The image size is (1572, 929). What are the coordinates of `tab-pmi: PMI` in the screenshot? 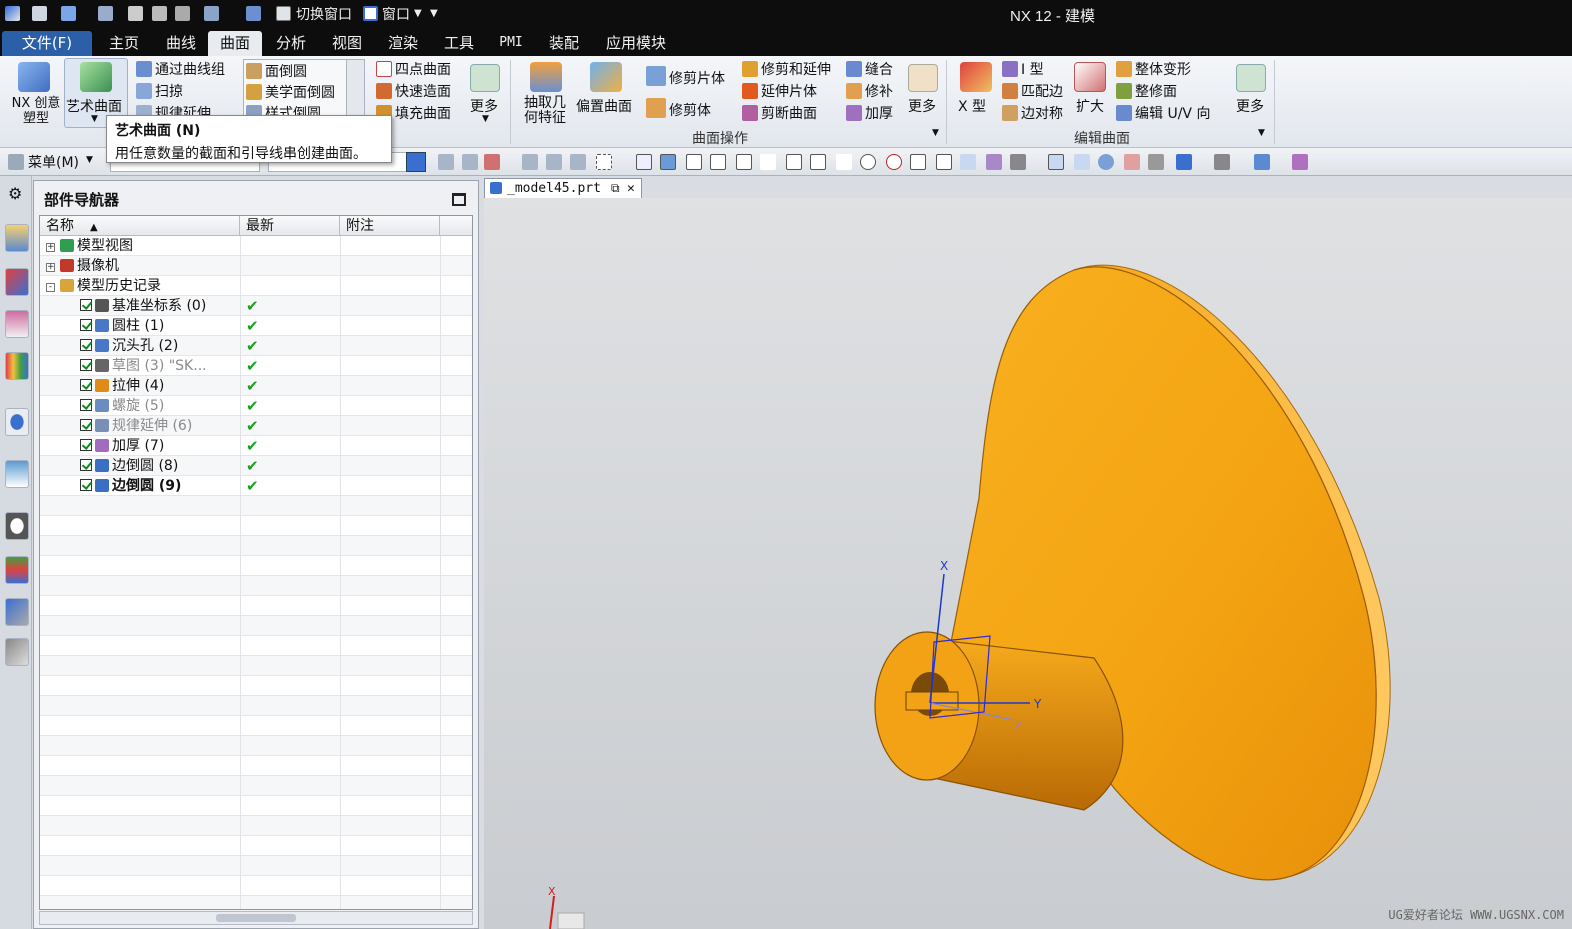 It's located at (511, 43).